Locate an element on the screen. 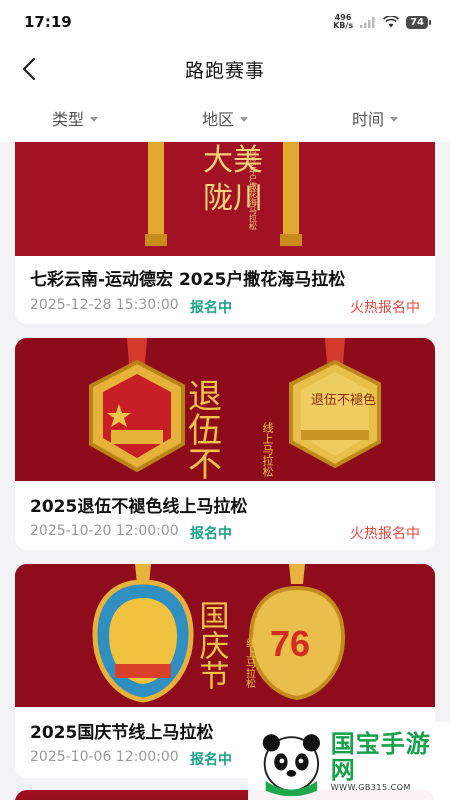 The height and width of the screenshot is (800, 450). network-speed-unit: KB/s is located at coordinates (343, 25).